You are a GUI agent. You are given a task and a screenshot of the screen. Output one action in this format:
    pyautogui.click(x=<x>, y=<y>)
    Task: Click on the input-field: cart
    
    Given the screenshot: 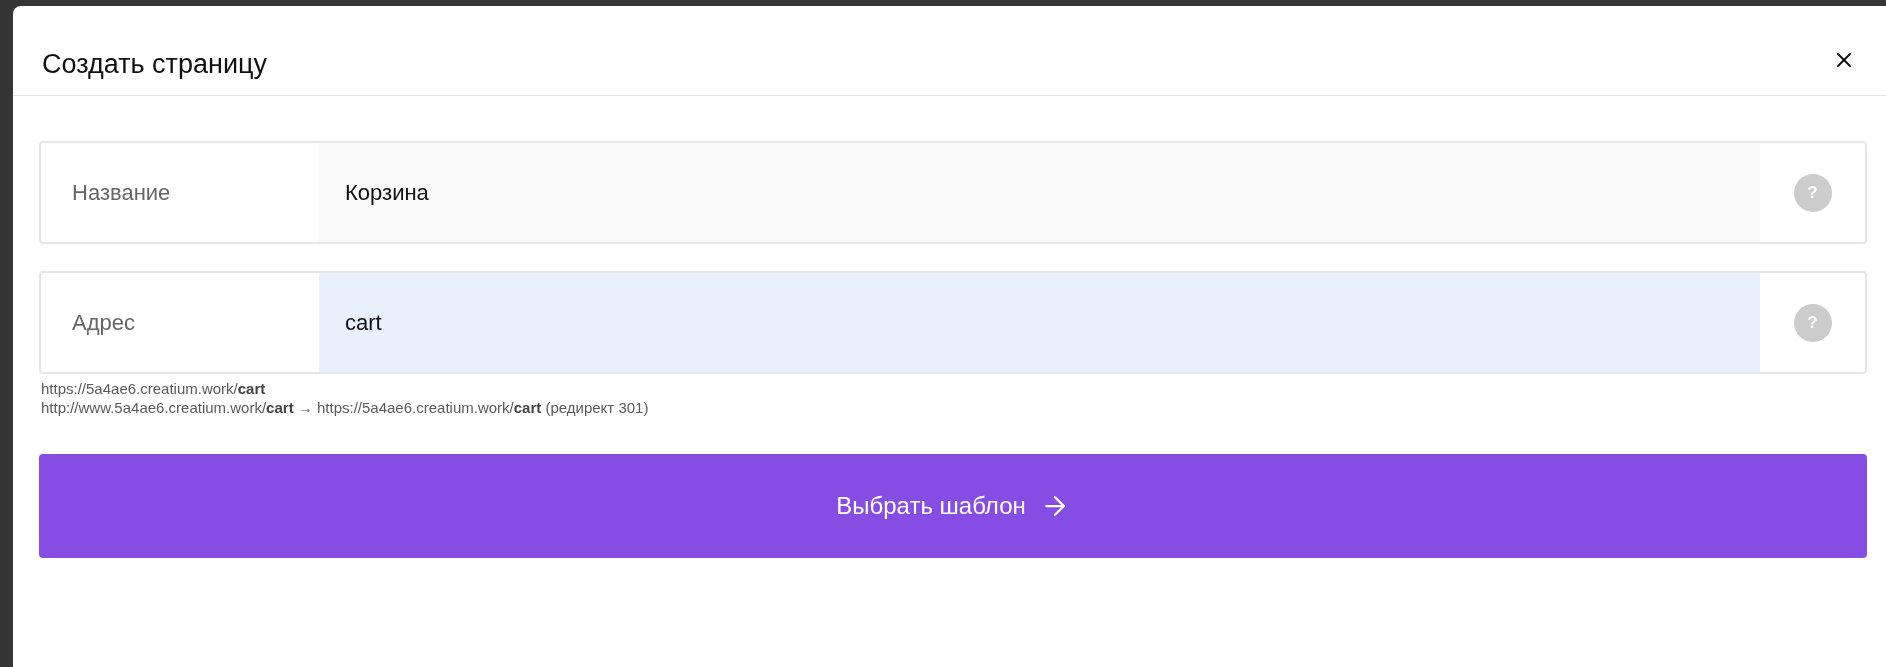 What is the action you would take?
    pyautogui.click(x=1039, y=322)
    